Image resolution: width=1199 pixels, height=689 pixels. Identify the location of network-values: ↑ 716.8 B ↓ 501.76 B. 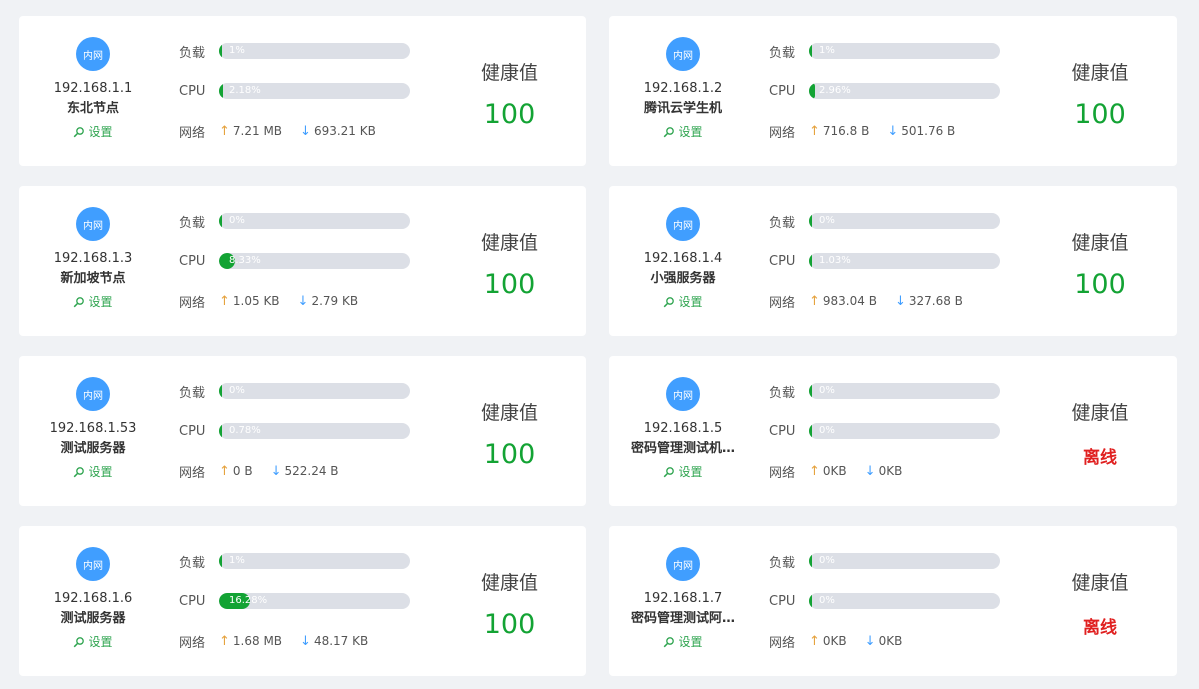
(882, 131).